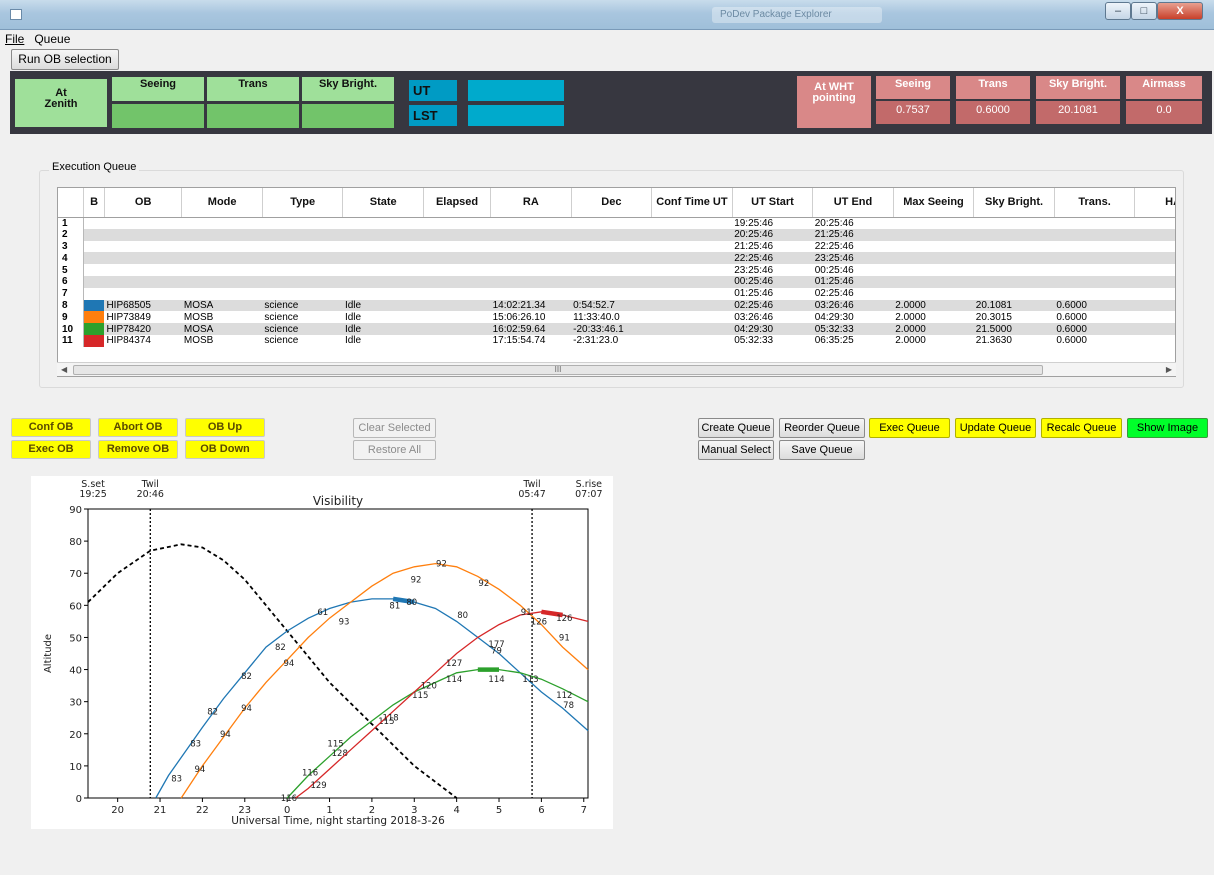  I want to click on minimize-button: –, so click(1118, 11).